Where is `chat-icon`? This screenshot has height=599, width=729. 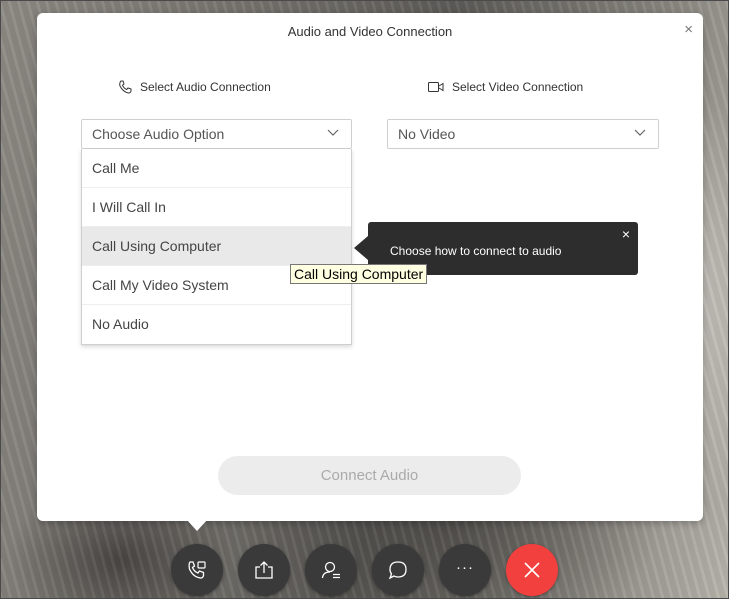
chat-icon is located at coordinates (397, 570).